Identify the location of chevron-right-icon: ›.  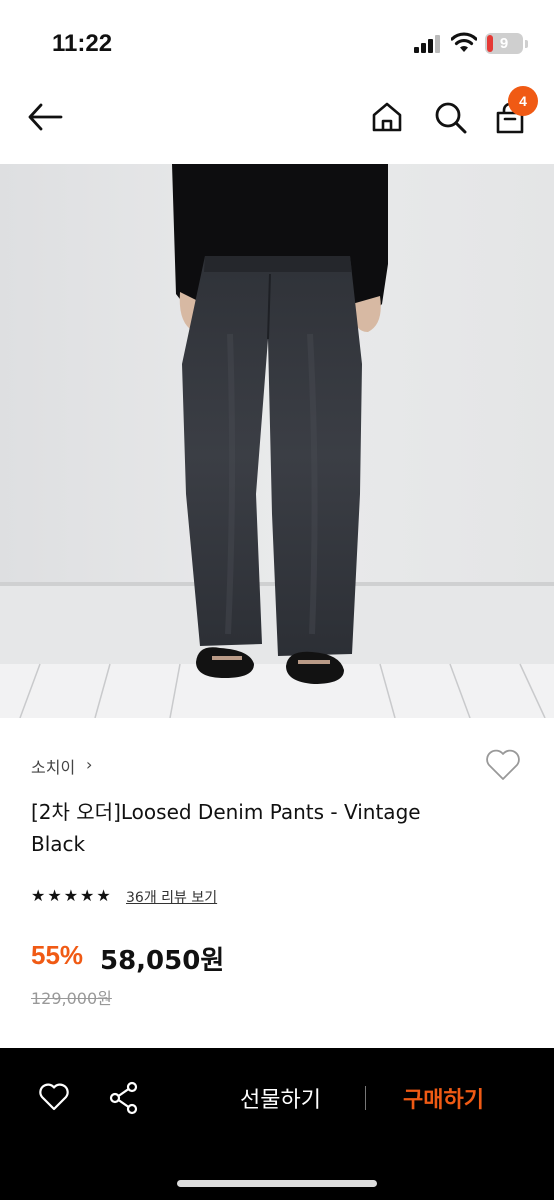
(89, 764).